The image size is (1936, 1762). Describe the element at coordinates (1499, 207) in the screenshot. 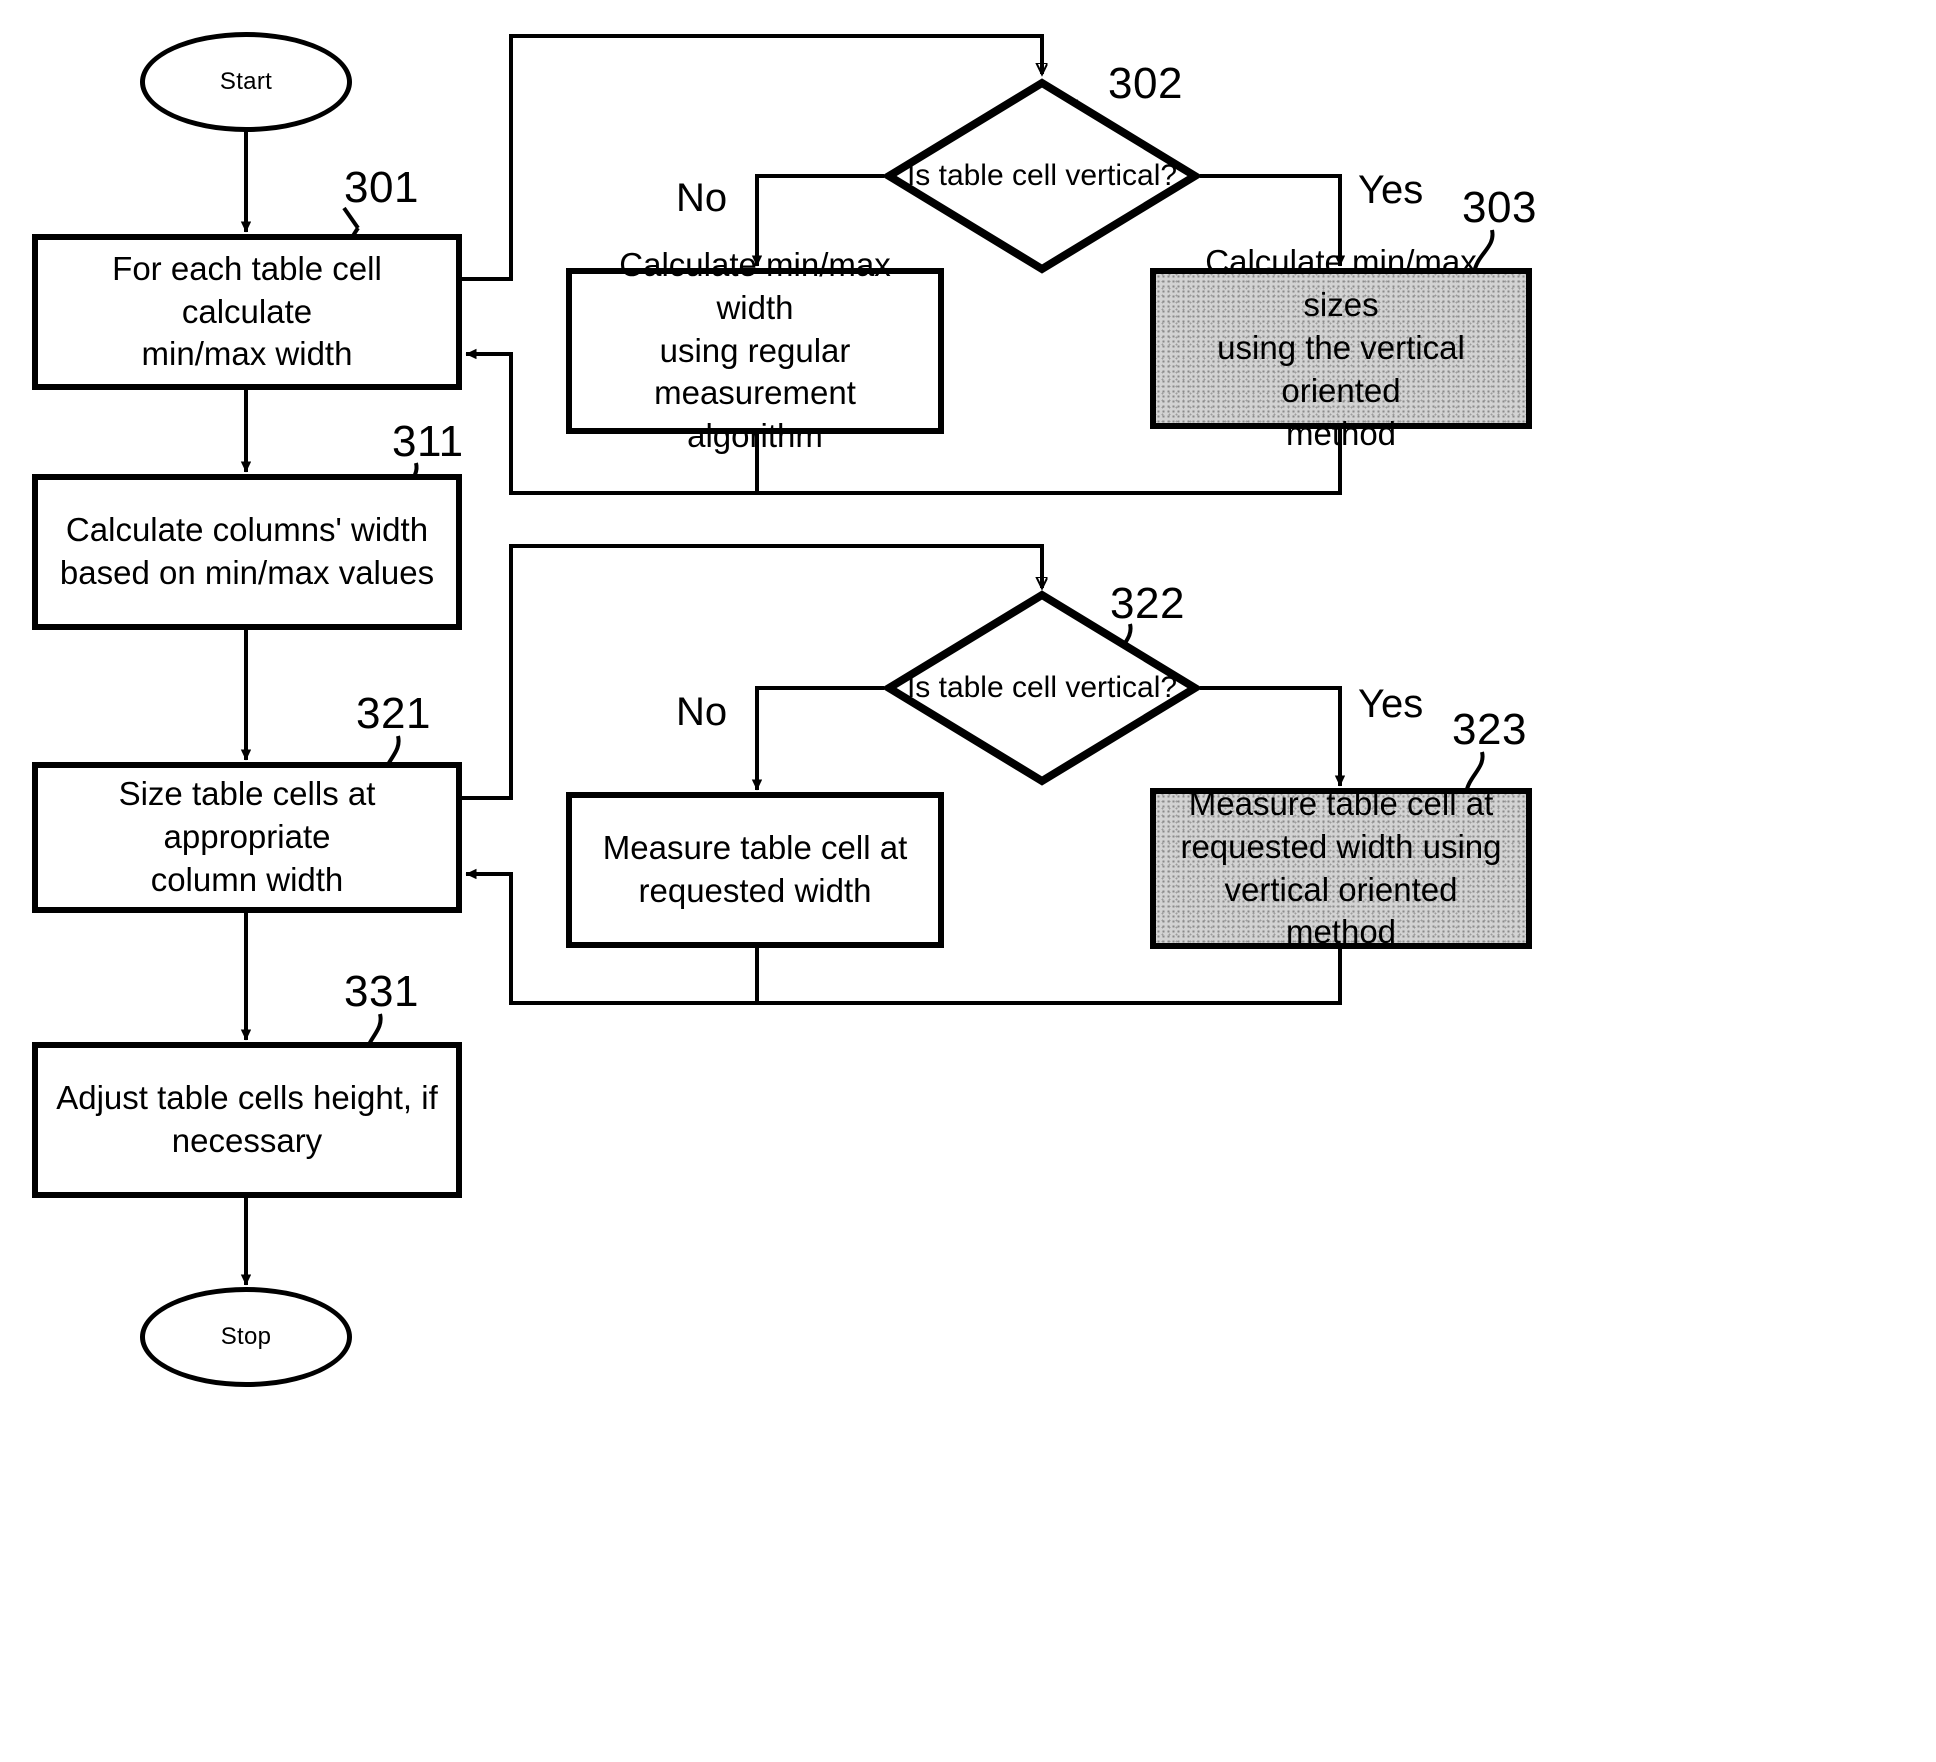

I see `ref-303: 303` at that location.